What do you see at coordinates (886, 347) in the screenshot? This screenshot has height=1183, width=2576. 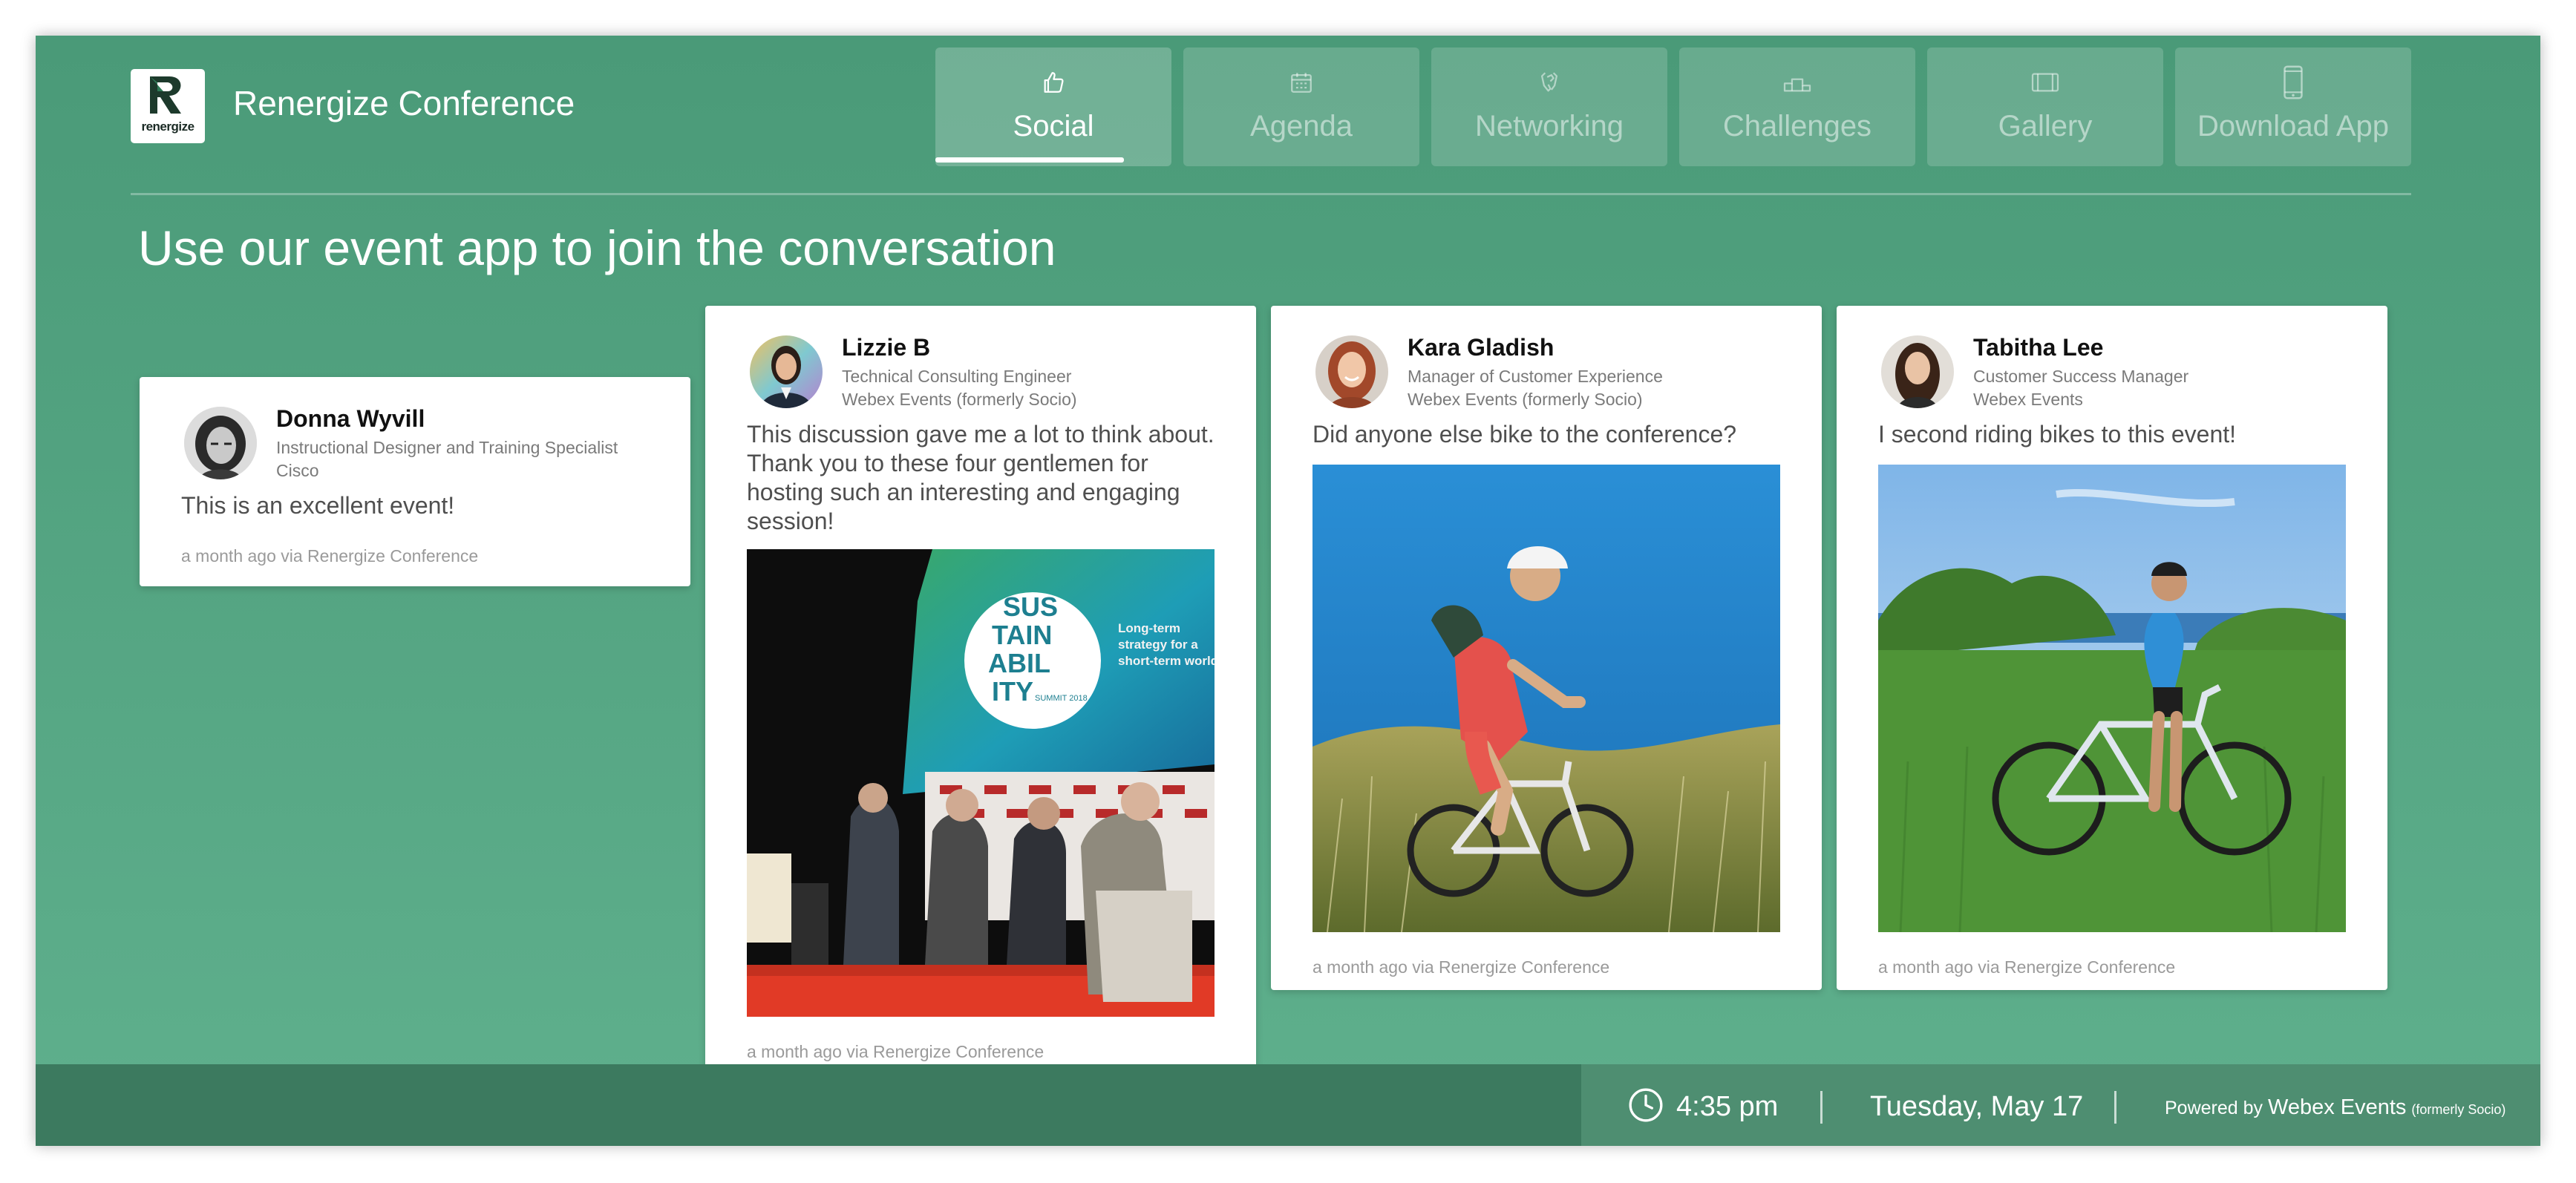 I see `post-author: Lizzie B` at bounding box center [886, 347].